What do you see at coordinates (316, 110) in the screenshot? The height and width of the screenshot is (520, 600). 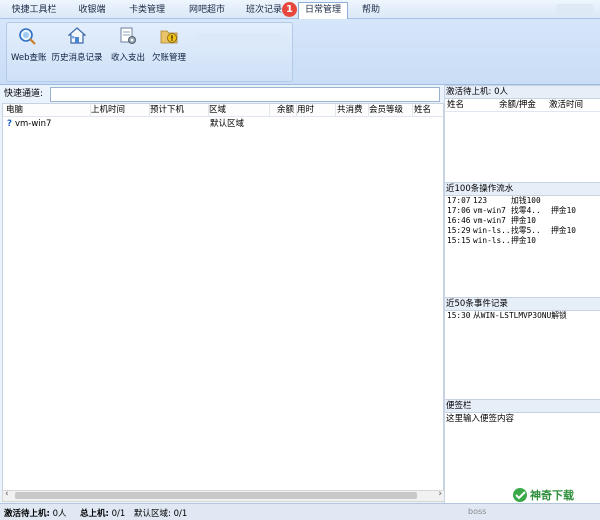 I see `col-used-time: 用时` at bounding box center [316, 110].